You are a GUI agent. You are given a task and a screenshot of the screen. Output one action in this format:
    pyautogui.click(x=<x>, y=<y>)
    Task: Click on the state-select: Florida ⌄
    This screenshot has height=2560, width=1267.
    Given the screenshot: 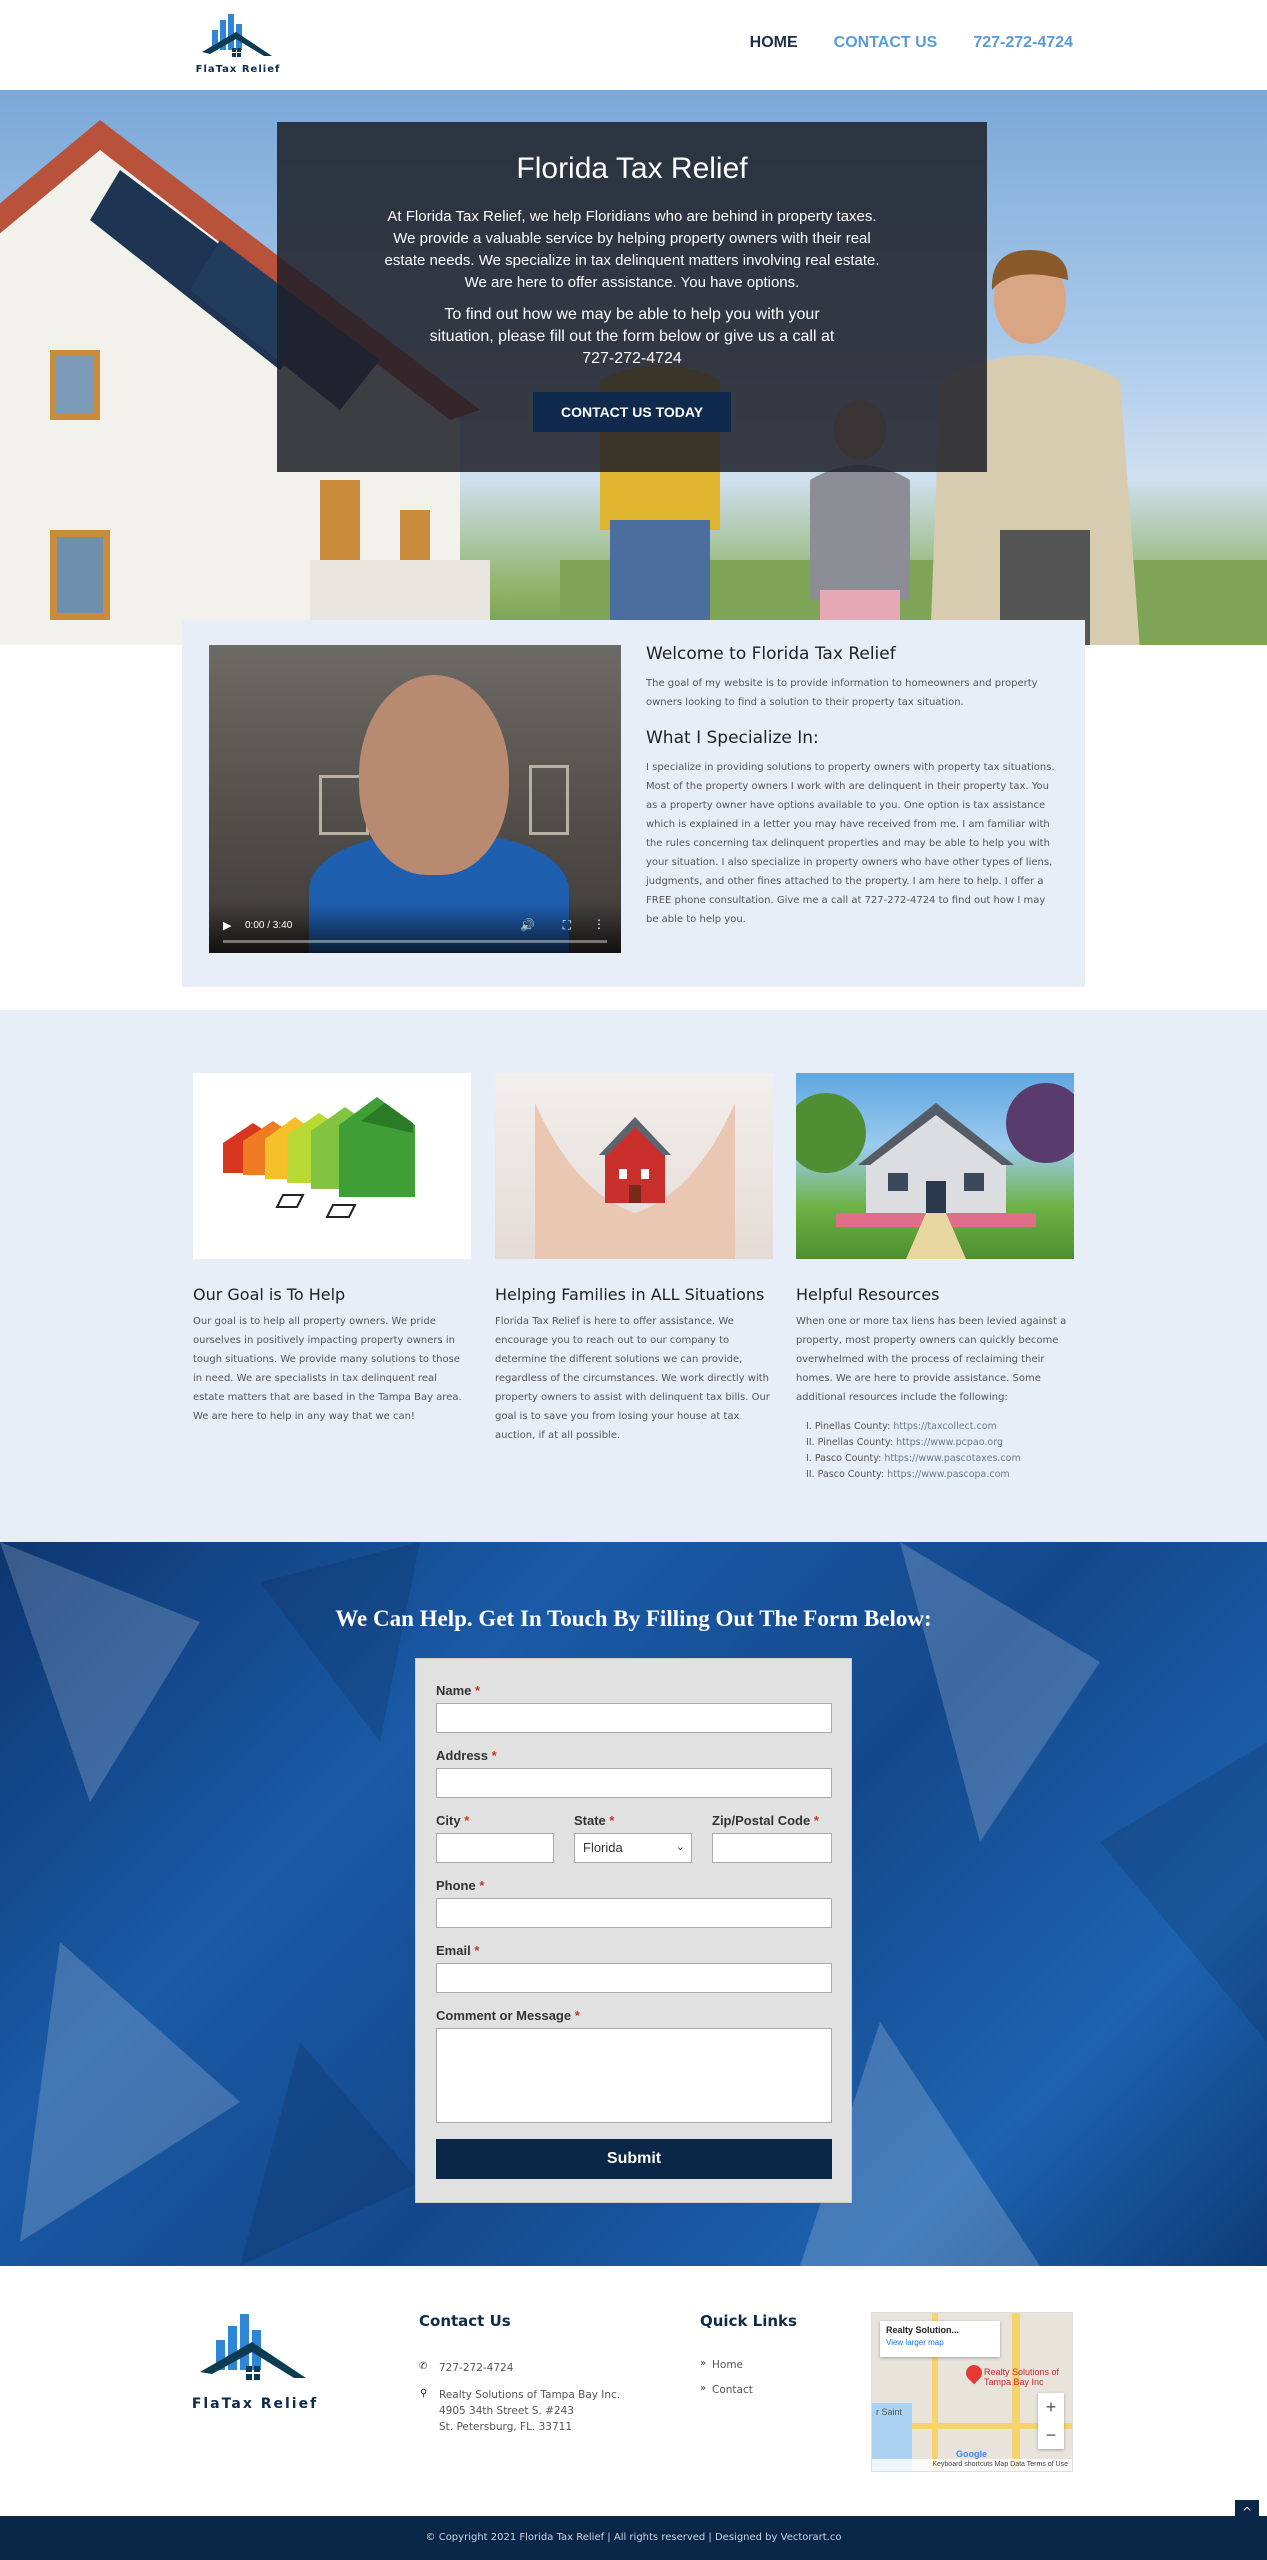 What is the action you would take?
    pyautogui.click(x=633, y=1848)
    